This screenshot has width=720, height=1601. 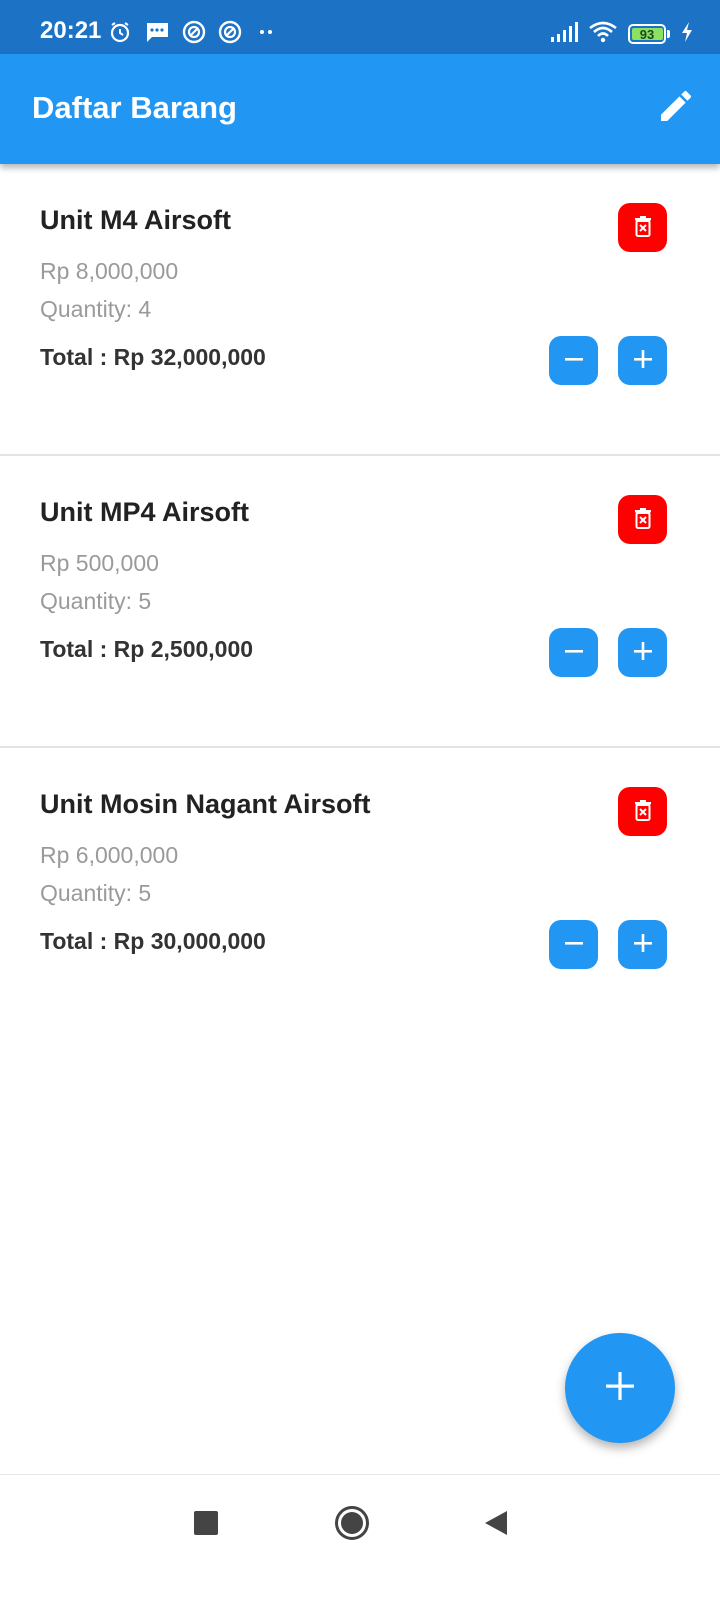 I want to click on home-icon, so click(x=352, y=1525).